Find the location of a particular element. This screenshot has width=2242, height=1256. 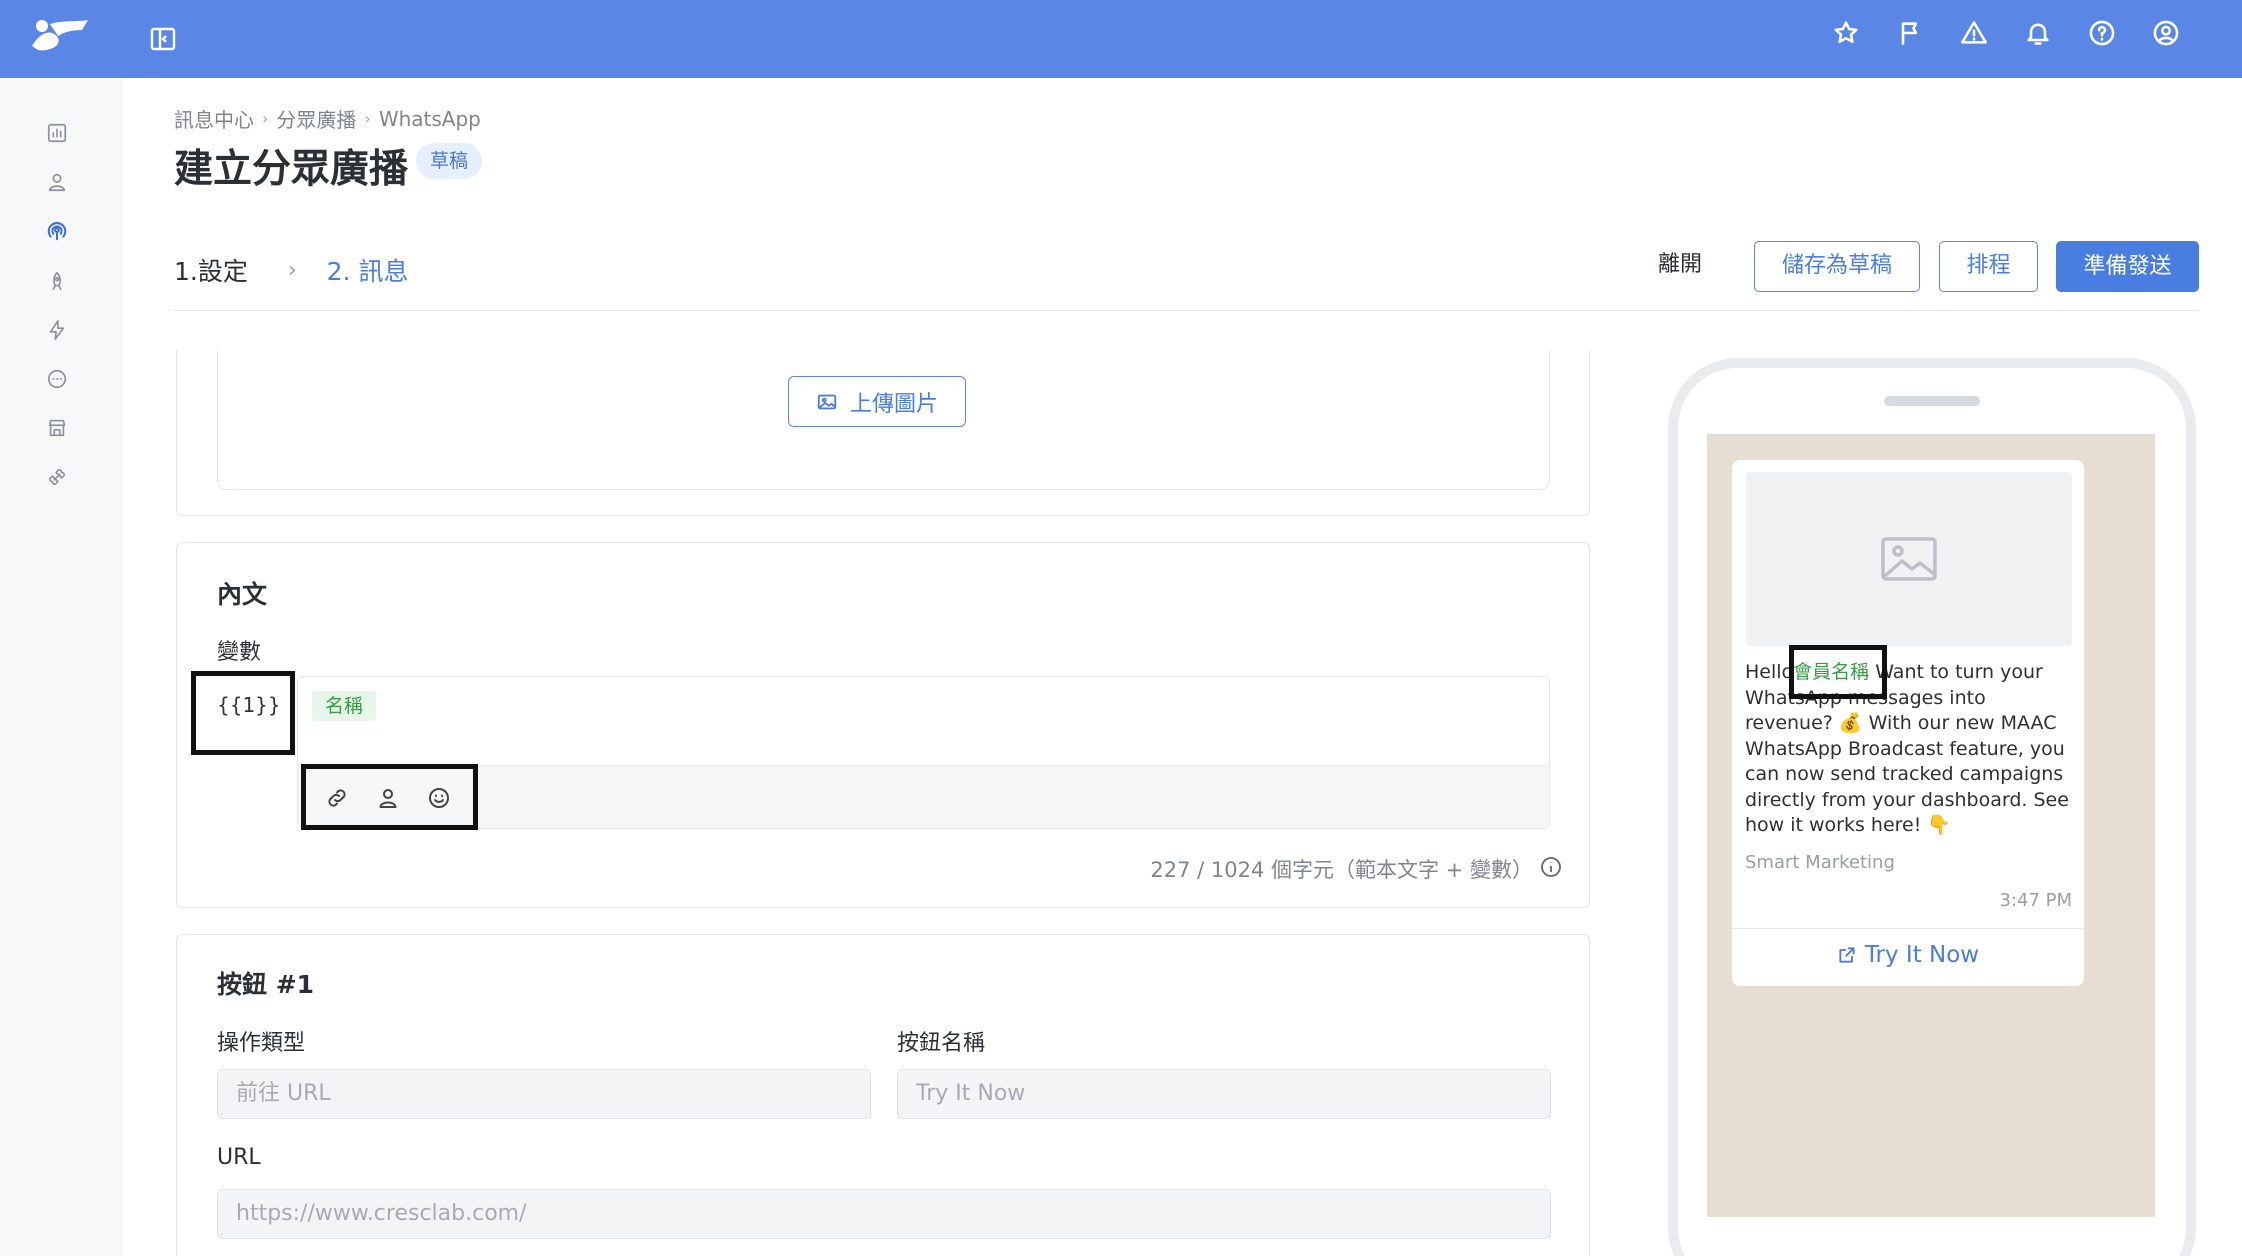

sidebar is located at coordinates (61, 667).